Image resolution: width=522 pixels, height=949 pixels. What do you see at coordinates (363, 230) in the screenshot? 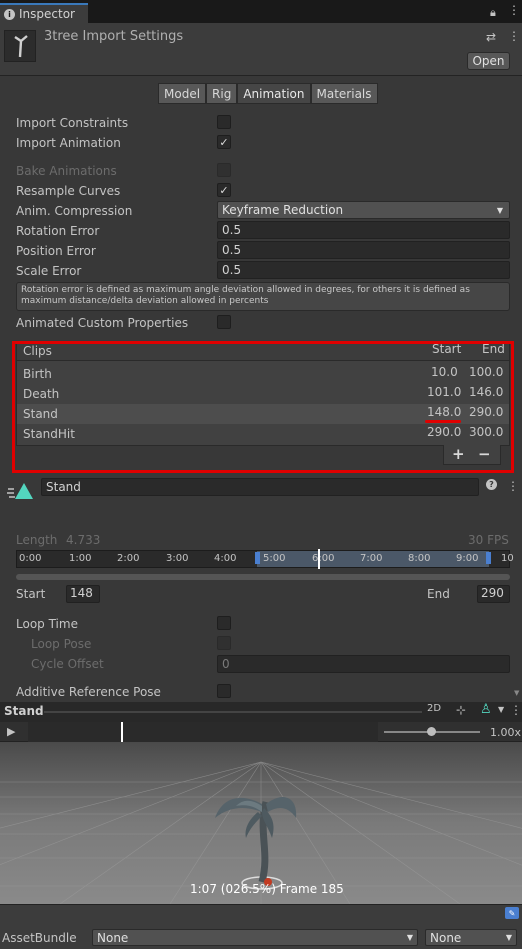
I see `rotation-error-field: 0.5` at bounding box center [363, 230].